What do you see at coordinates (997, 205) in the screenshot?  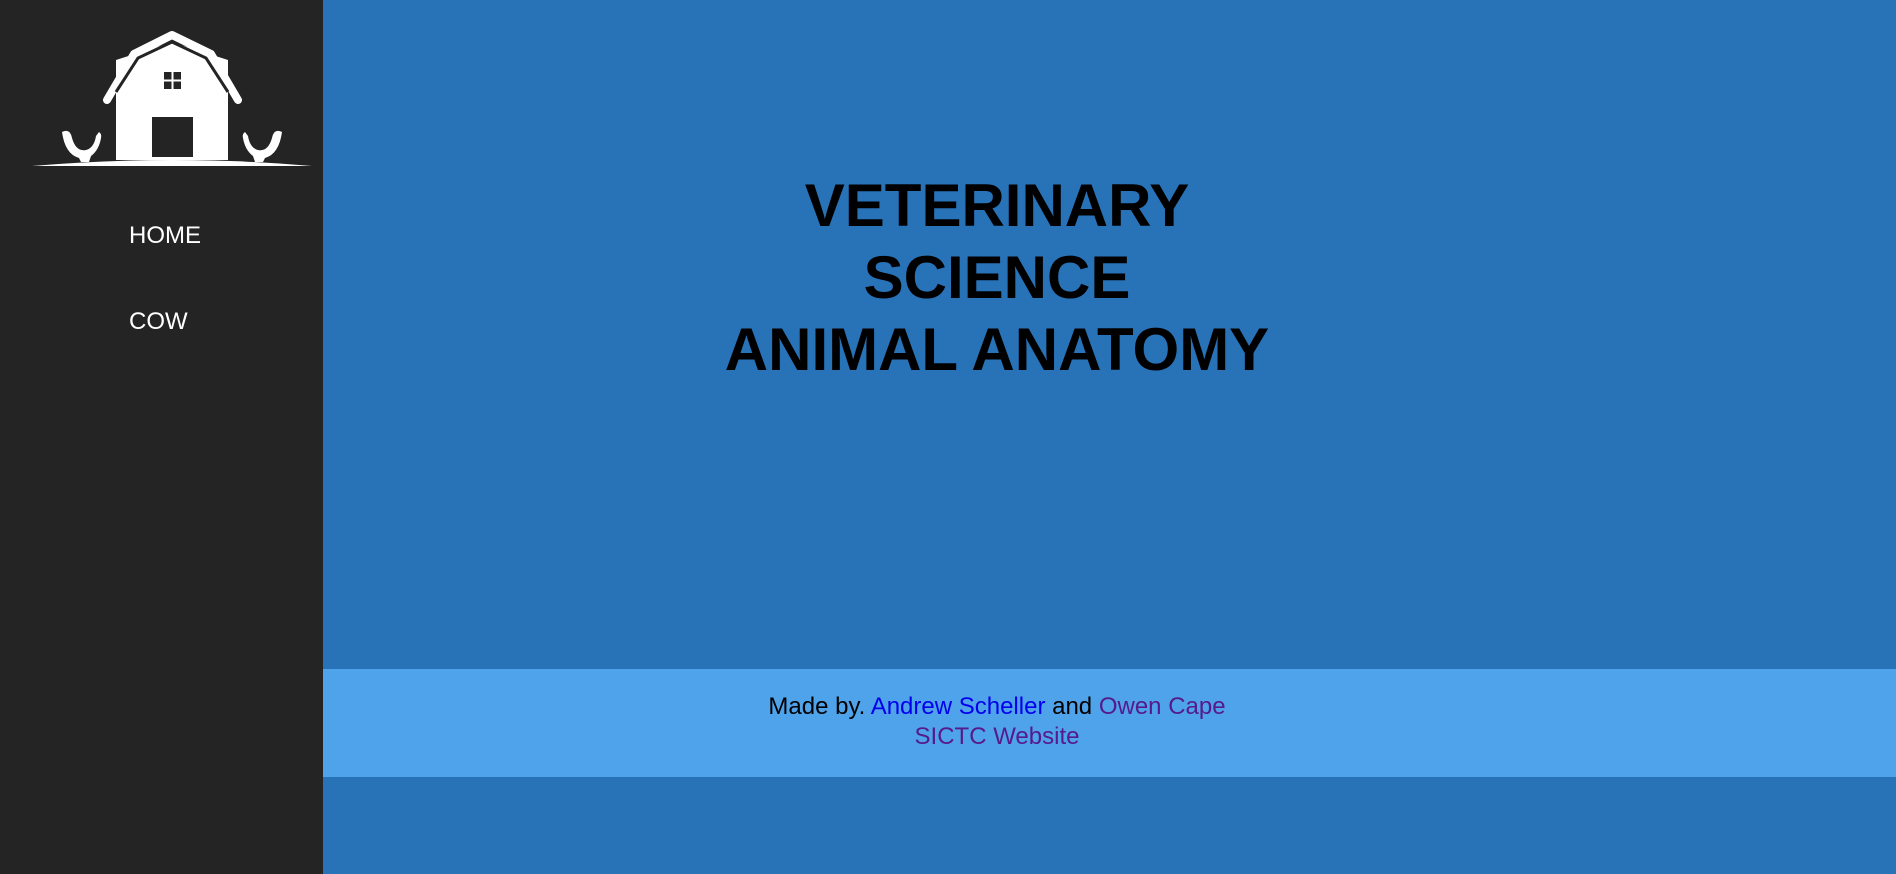 I see `title-line-1: VETERINARY` at bounding box center [997, 205].